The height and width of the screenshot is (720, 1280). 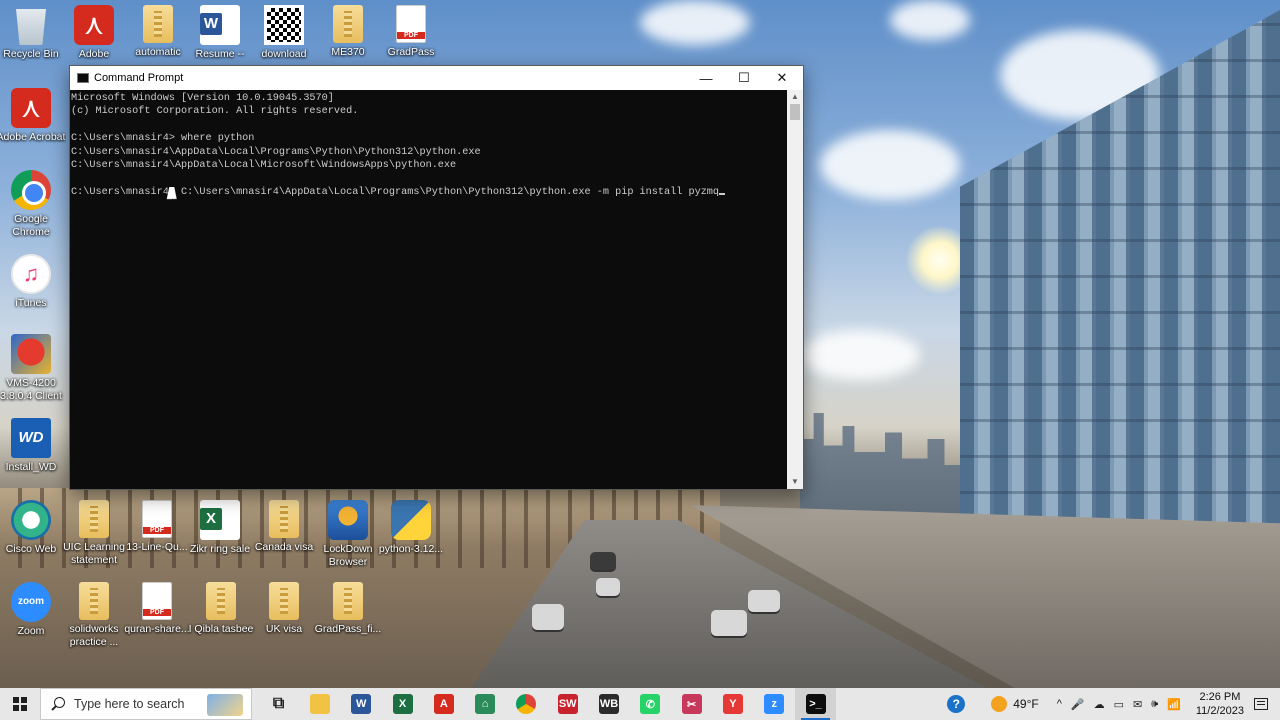 What do you see at coordinates (1078, 704) in the screenshot?
I see `microphone-icon: 🎤` at bounding box center [1078, 704].